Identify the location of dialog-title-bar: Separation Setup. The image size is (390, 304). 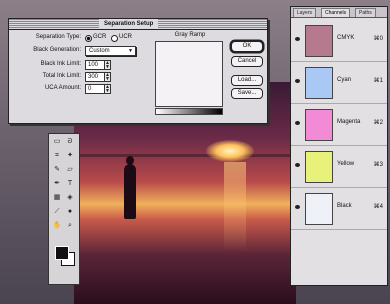
(138, 24).